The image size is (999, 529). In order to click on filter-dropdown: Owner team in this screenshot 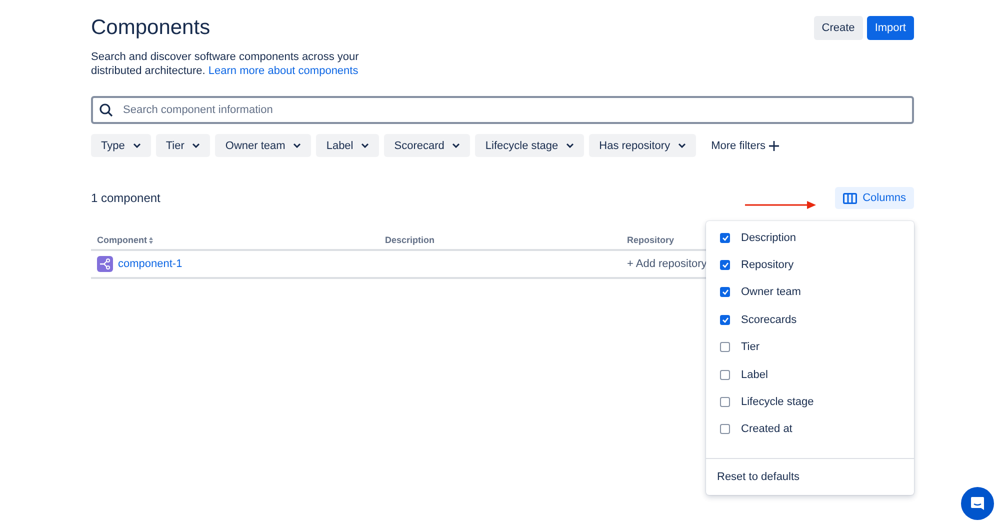, I will do `click(263, 145)`.